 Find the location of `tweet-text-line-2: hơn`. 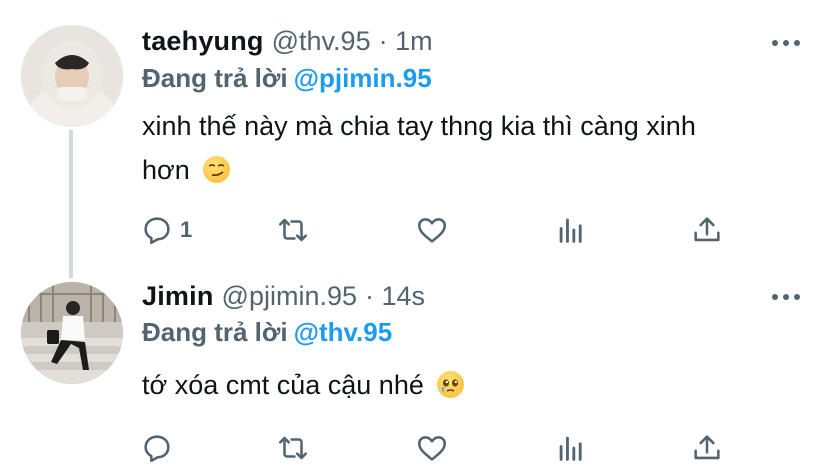

tweet-text-line-2: hơn is located at coordinates (472, 170).